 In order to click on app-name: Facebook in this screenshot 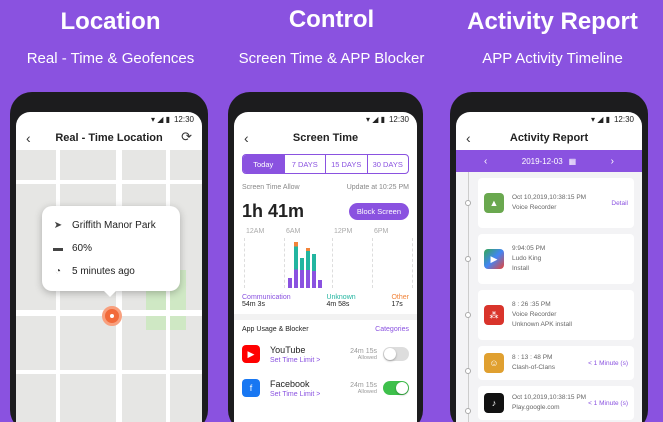, I will do `click(290, 383)`.